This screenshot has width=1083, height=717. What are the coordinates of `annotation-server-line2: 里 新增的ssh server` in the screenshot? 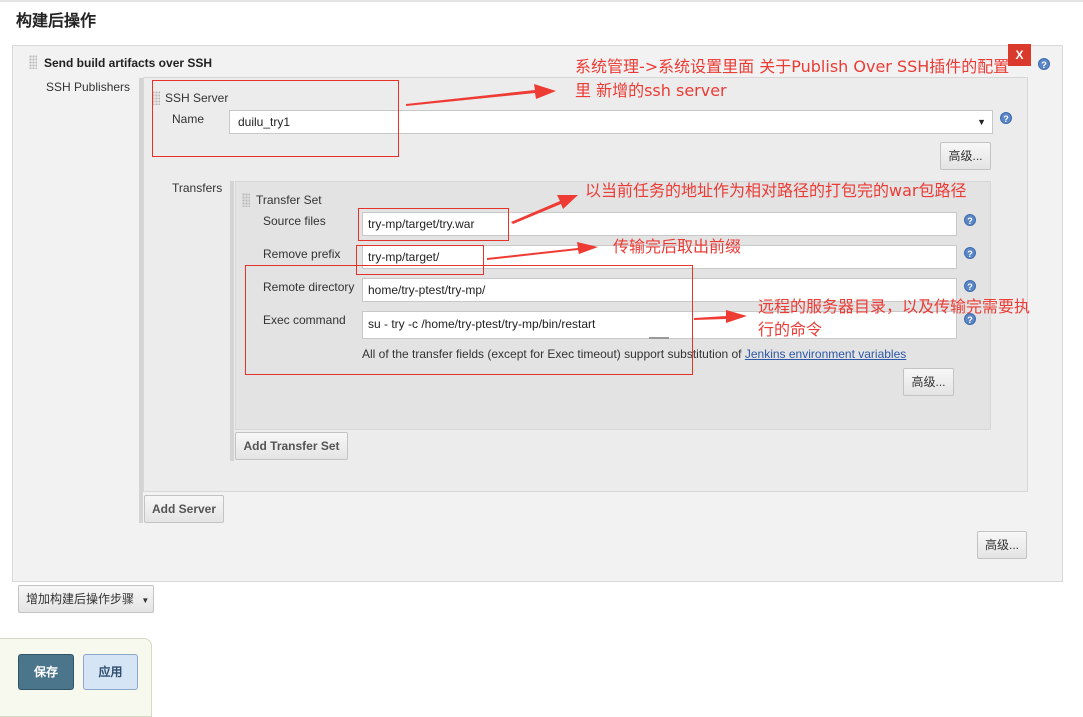 It's located at (651, 90).